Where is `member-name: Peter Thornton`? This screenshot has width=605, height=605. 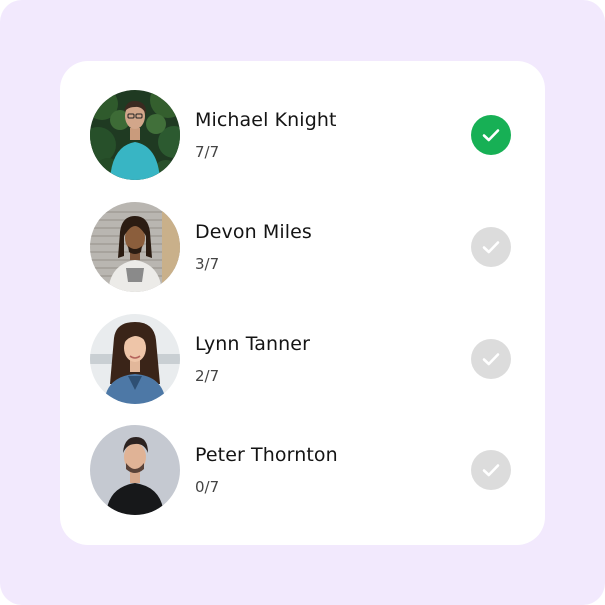
member-name: Peter Thornton is located at coordinates (266, 455).